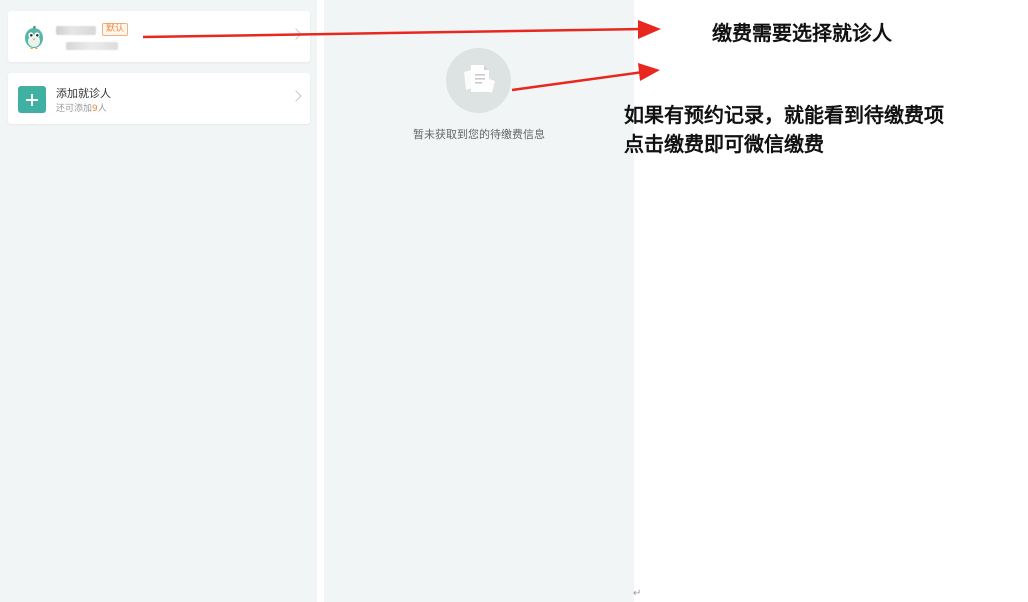 This screenshot has width=1028, height=602. Describe the element at coordinates (115, 29) in the screenshot. I see `default-badge: 默认` at that location.